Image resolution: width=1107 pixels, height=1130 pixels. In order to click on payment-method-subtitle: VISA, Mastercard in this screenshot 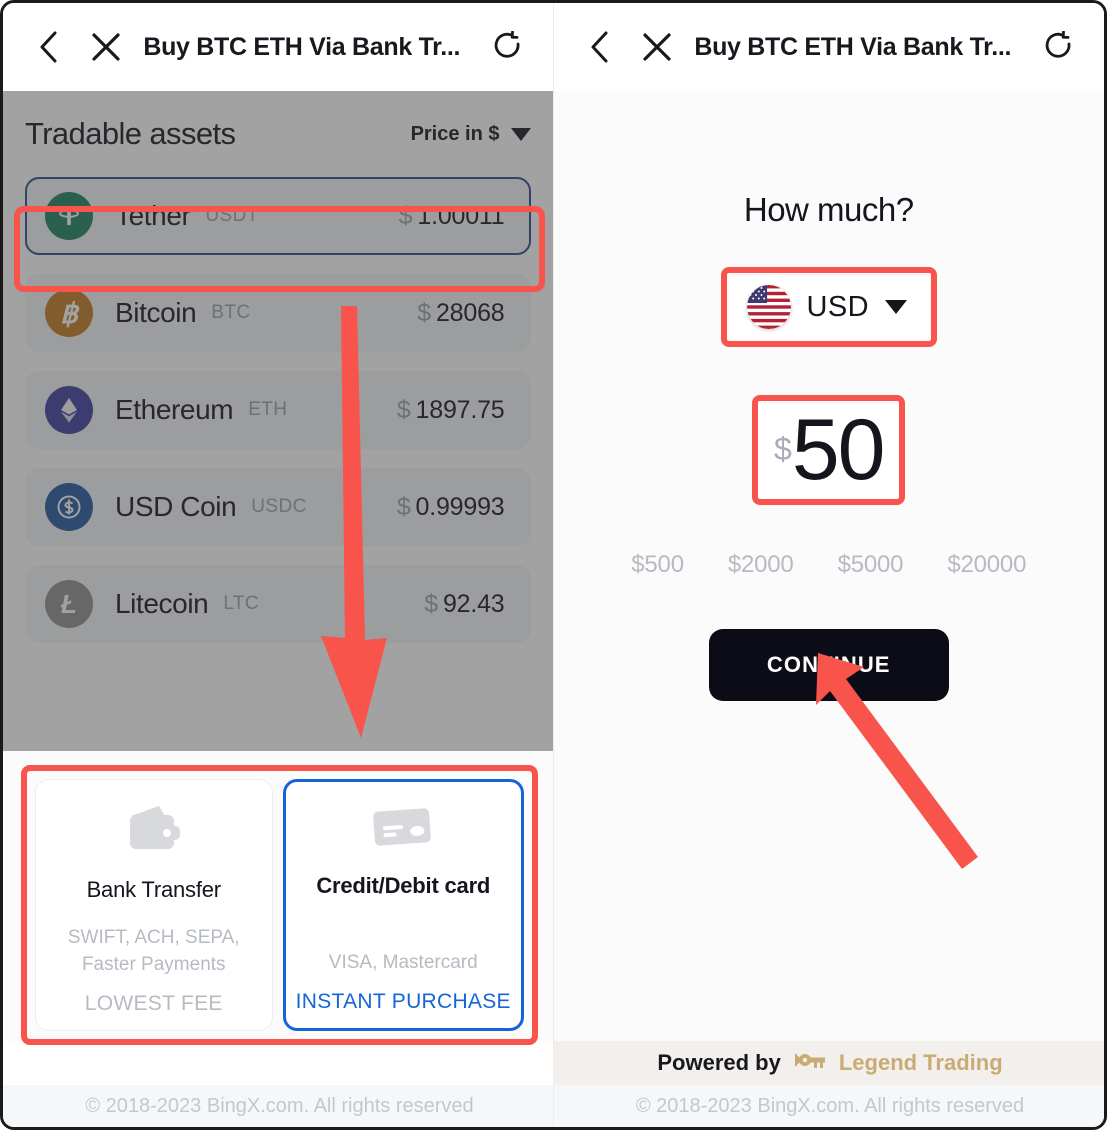, I will do `click(403, 963)`.